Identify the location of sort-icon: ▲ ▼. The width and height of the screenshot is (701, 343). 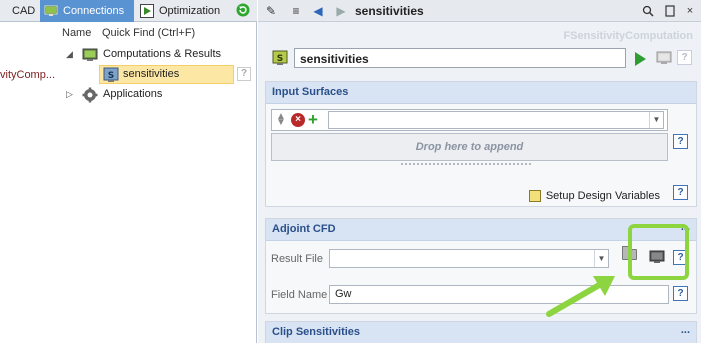
(281, 120).